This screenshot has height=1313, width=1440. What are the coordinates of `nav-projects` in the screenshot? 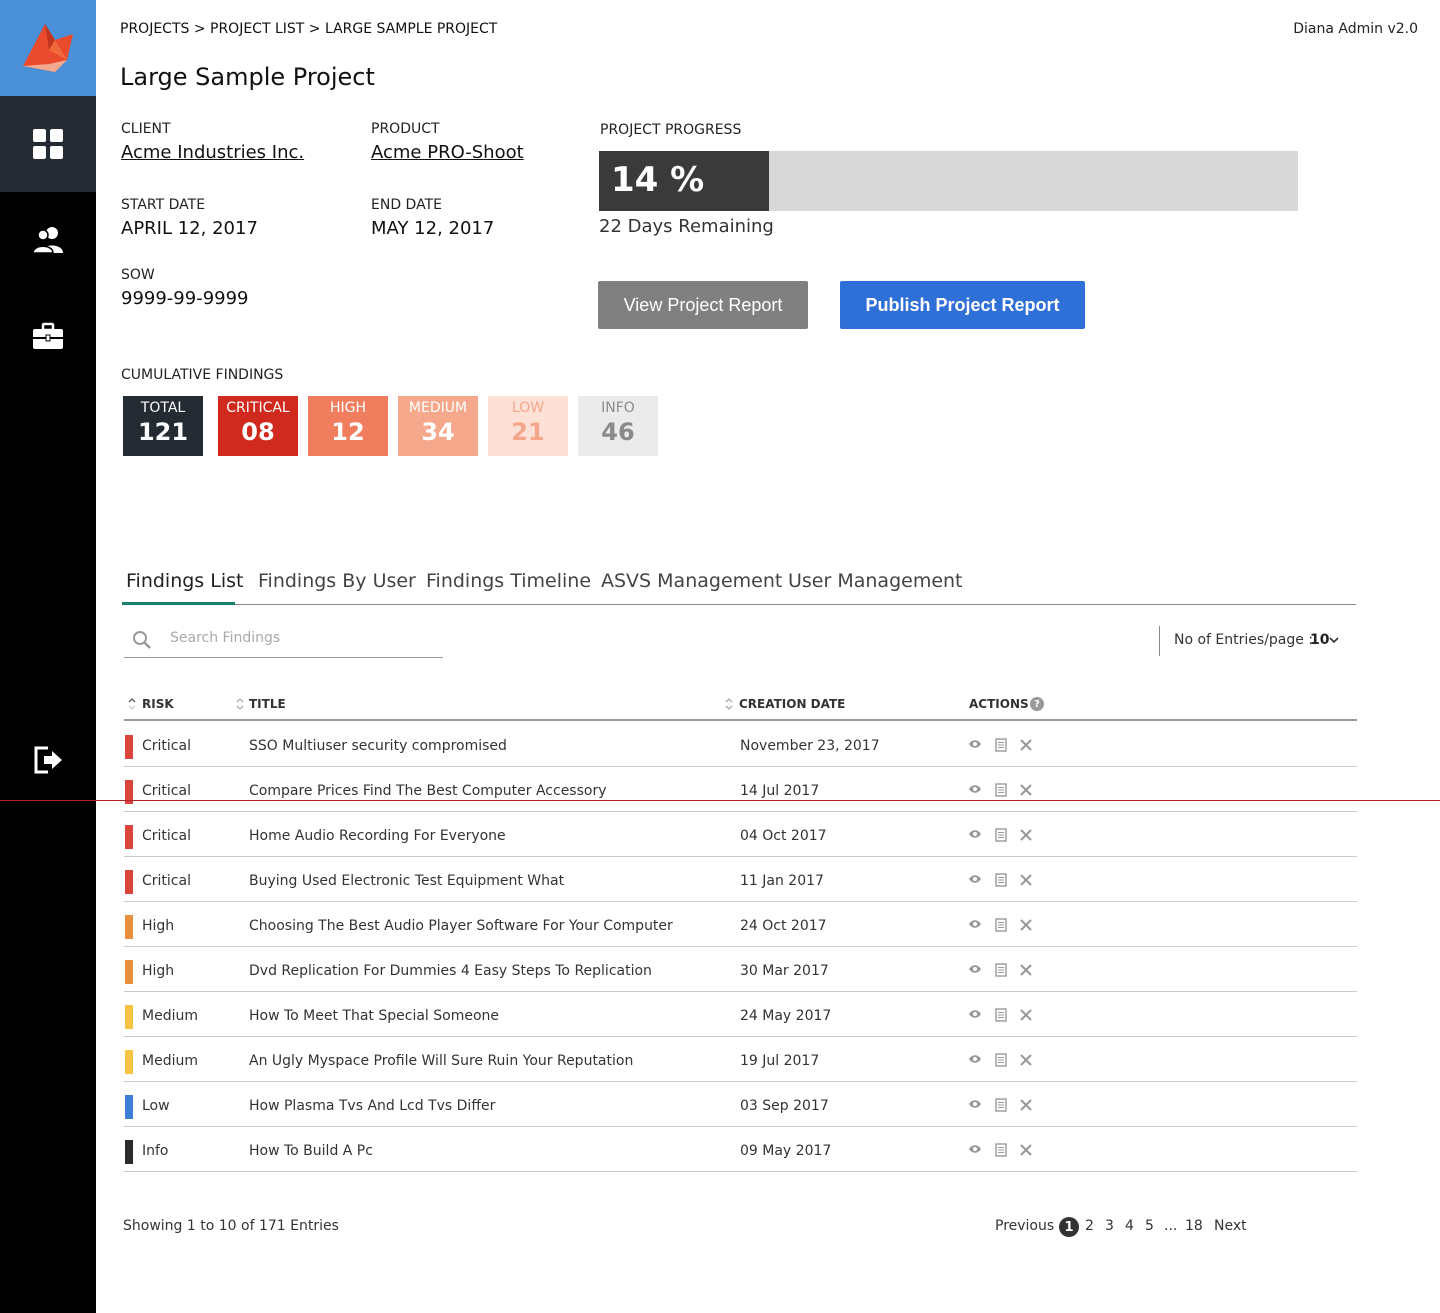 It's located at (48, 336).